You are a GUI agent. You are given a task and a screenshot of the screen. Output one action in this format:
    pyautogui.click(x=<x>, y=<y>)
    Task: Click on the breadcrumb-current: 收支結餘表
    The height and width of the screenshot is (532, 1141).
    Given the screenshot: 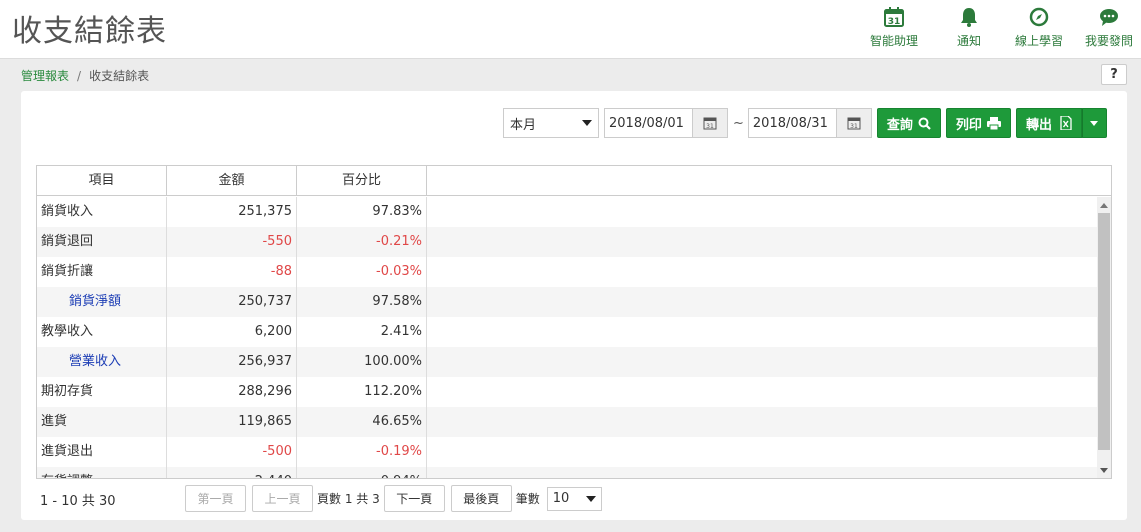 What is the action you would take?
    pyautogui.click(x=119, y=76)
    